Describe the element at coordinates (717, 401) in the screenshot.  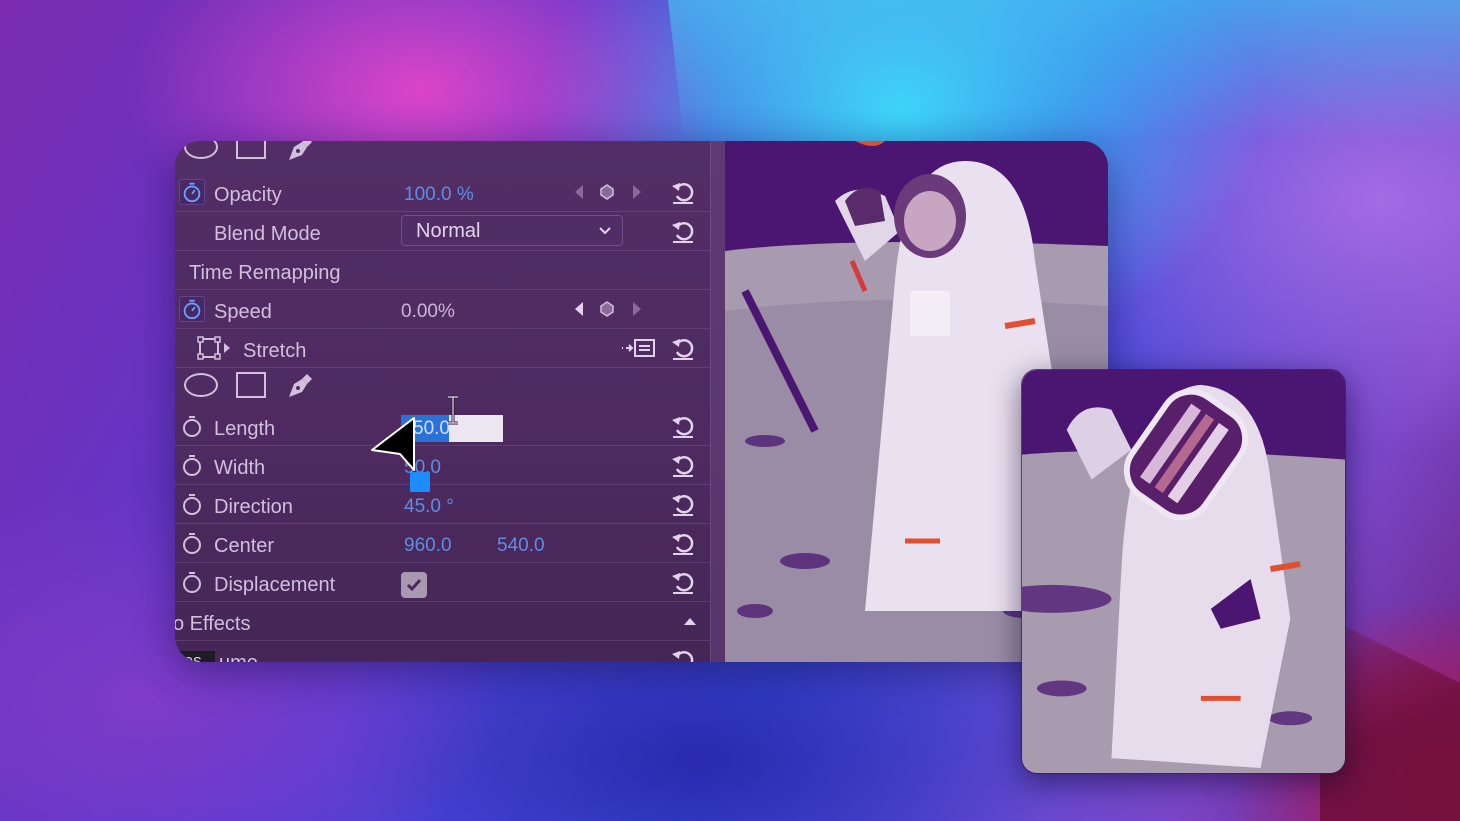
I see `panel-scrollbar` at that location.